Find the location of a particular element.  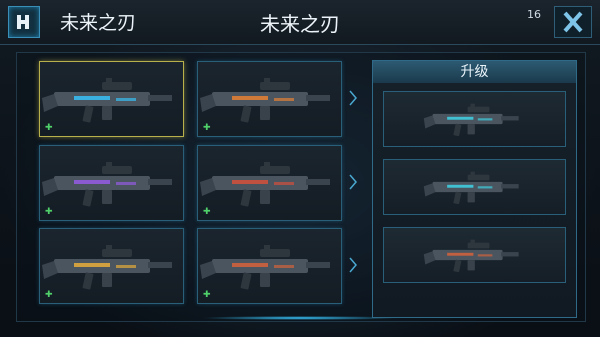

item-counter: 16 is located at coordinates (534, 14).